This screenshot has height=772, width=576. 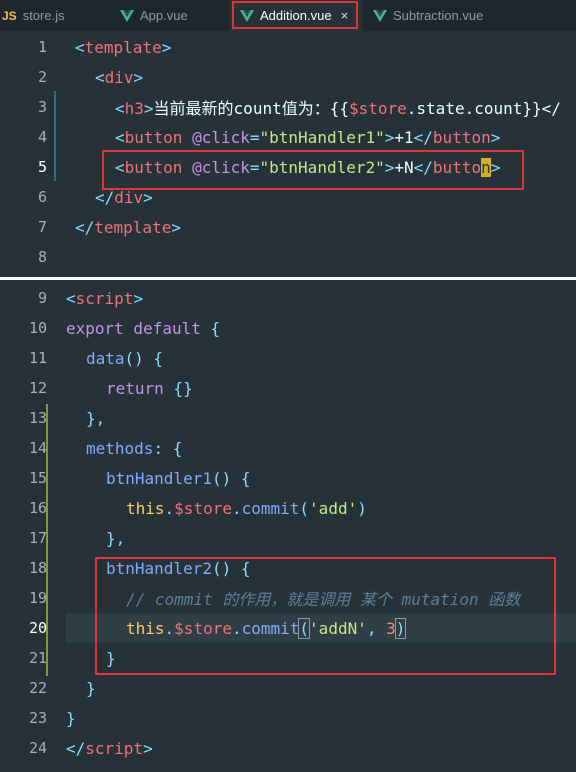 What do you see at coordinates (37, 508) in the screenshot?
I see `line-number: 16` at bounding box center [37, 508].